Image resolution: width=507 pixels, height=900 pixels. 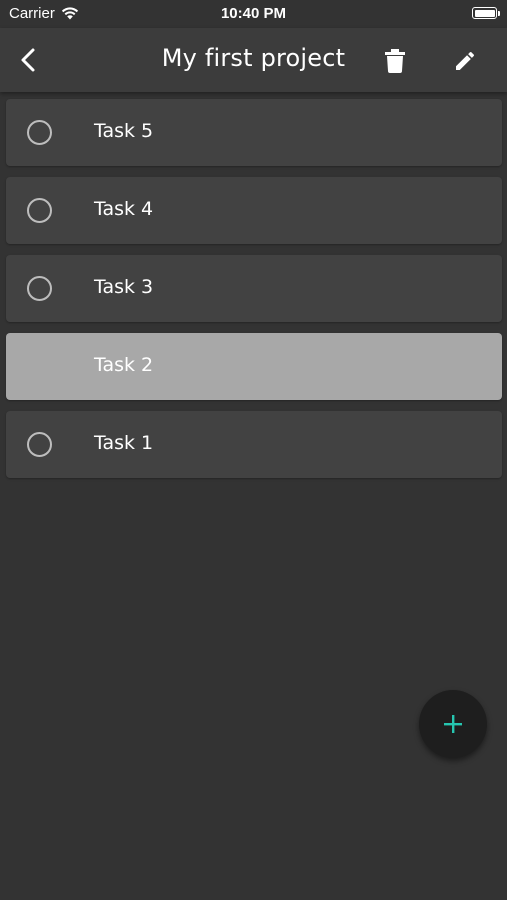 What do you see at coordinates (124, 443) in the screenshot?
I see `task-label: Task 1` at bounding box center [124, 443].